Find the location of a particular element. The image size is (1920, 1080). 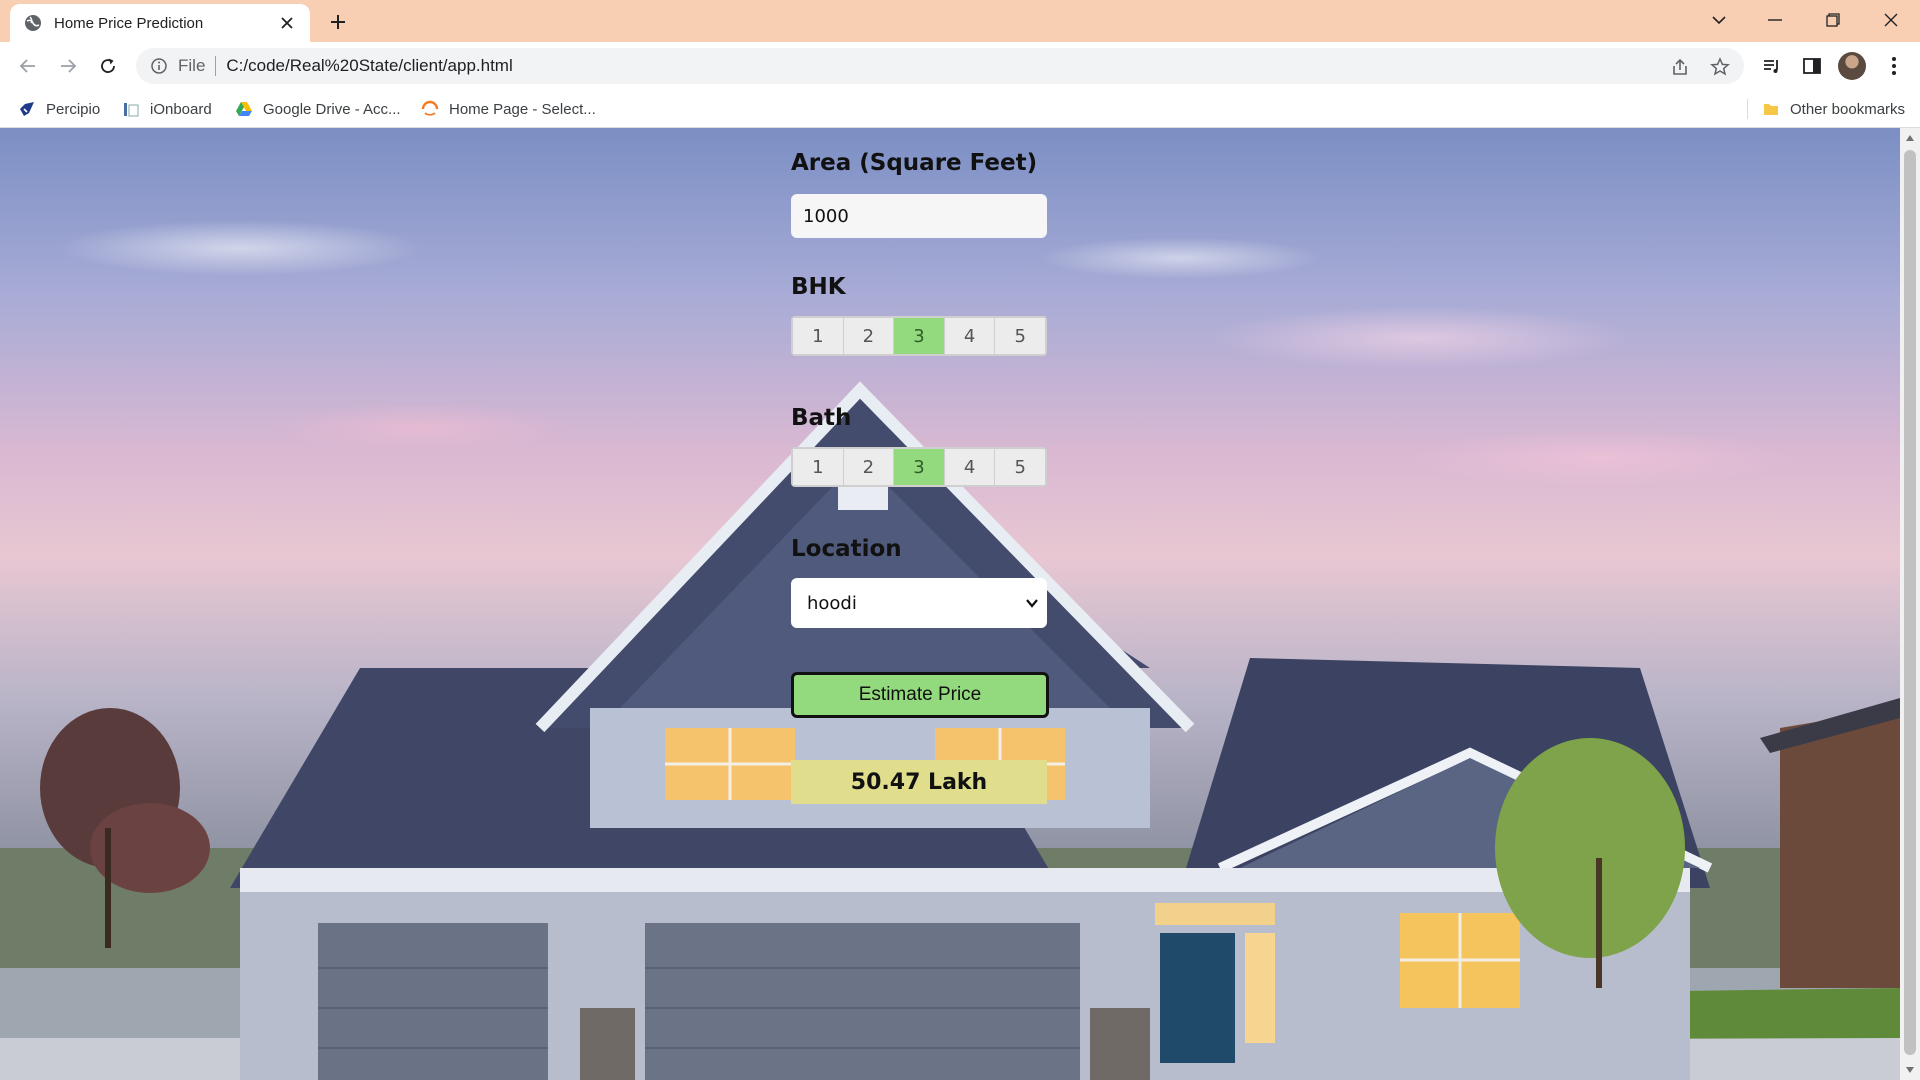

bhk-option-5: 5 is located at coordinates (1020, 336).